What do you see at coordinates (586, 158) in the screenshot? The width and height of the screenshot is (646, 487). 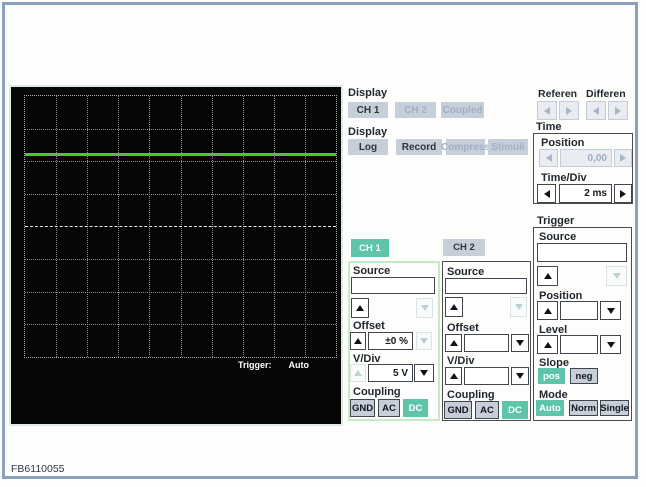 I see `time-position-field: 0,00` at bounding box center [586, 158].